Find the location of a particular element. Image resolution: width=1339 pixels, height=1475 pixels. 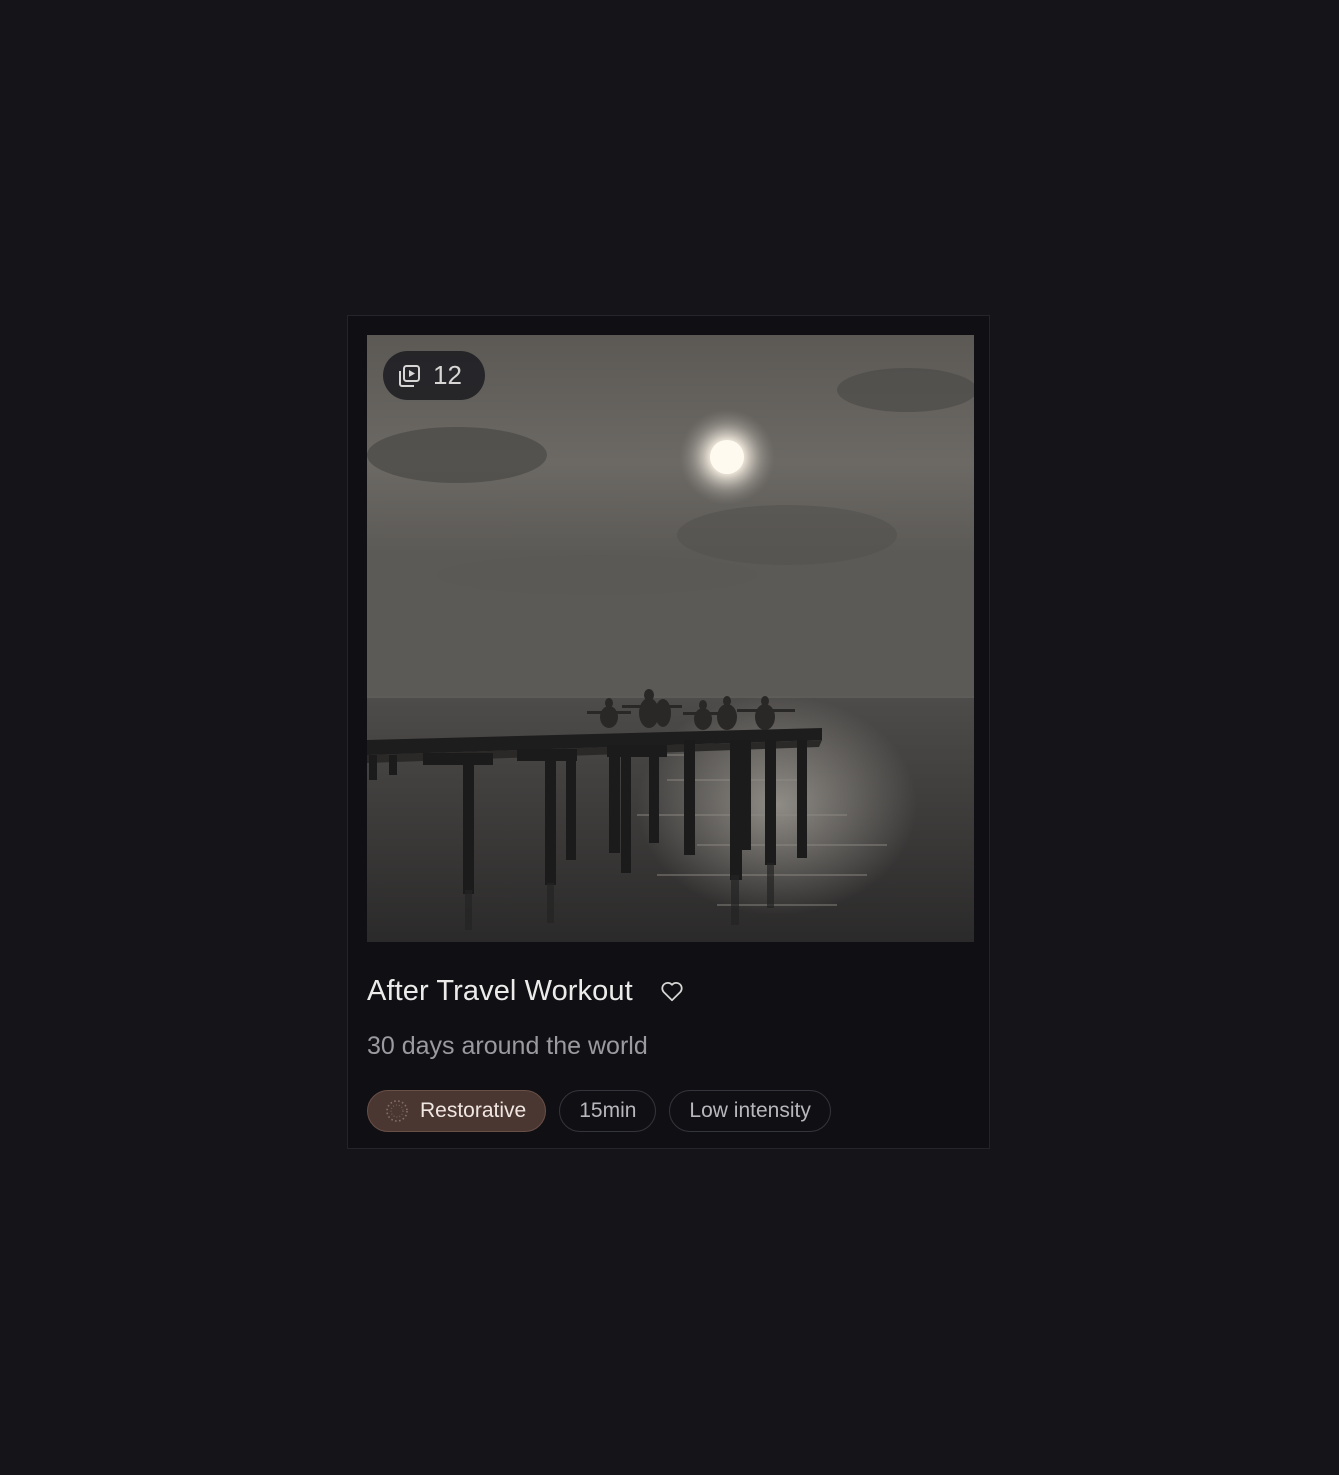

workout-title: After Travel Workout is located at coordinates (500, 991).